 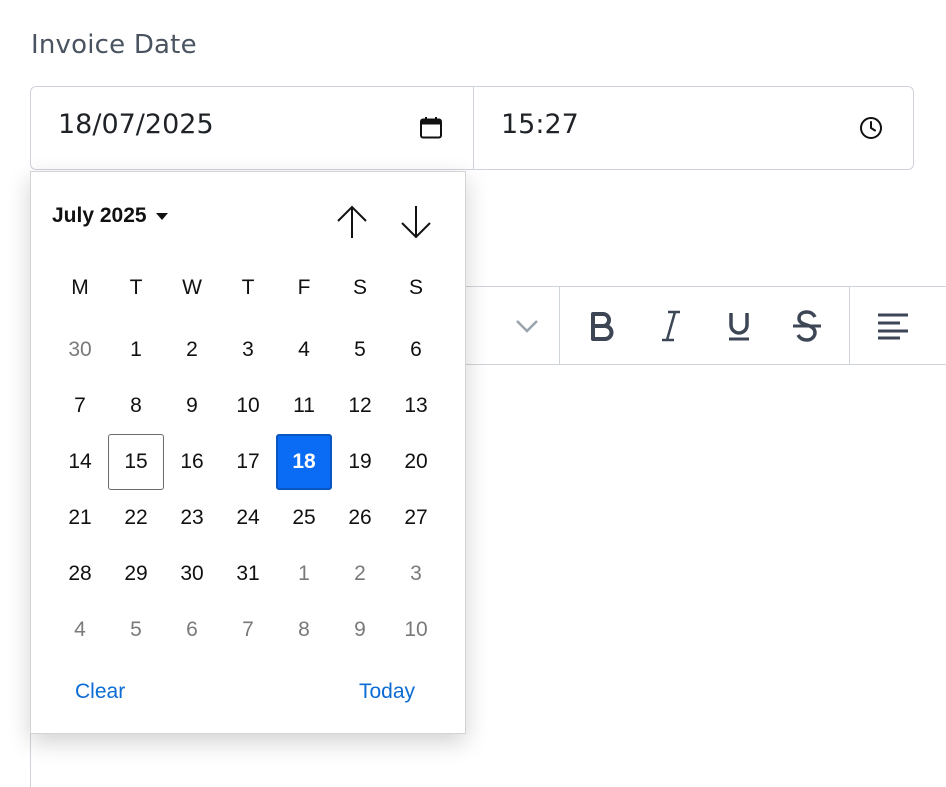 I want to click on day-number: 10, so click(x=248, y=405).